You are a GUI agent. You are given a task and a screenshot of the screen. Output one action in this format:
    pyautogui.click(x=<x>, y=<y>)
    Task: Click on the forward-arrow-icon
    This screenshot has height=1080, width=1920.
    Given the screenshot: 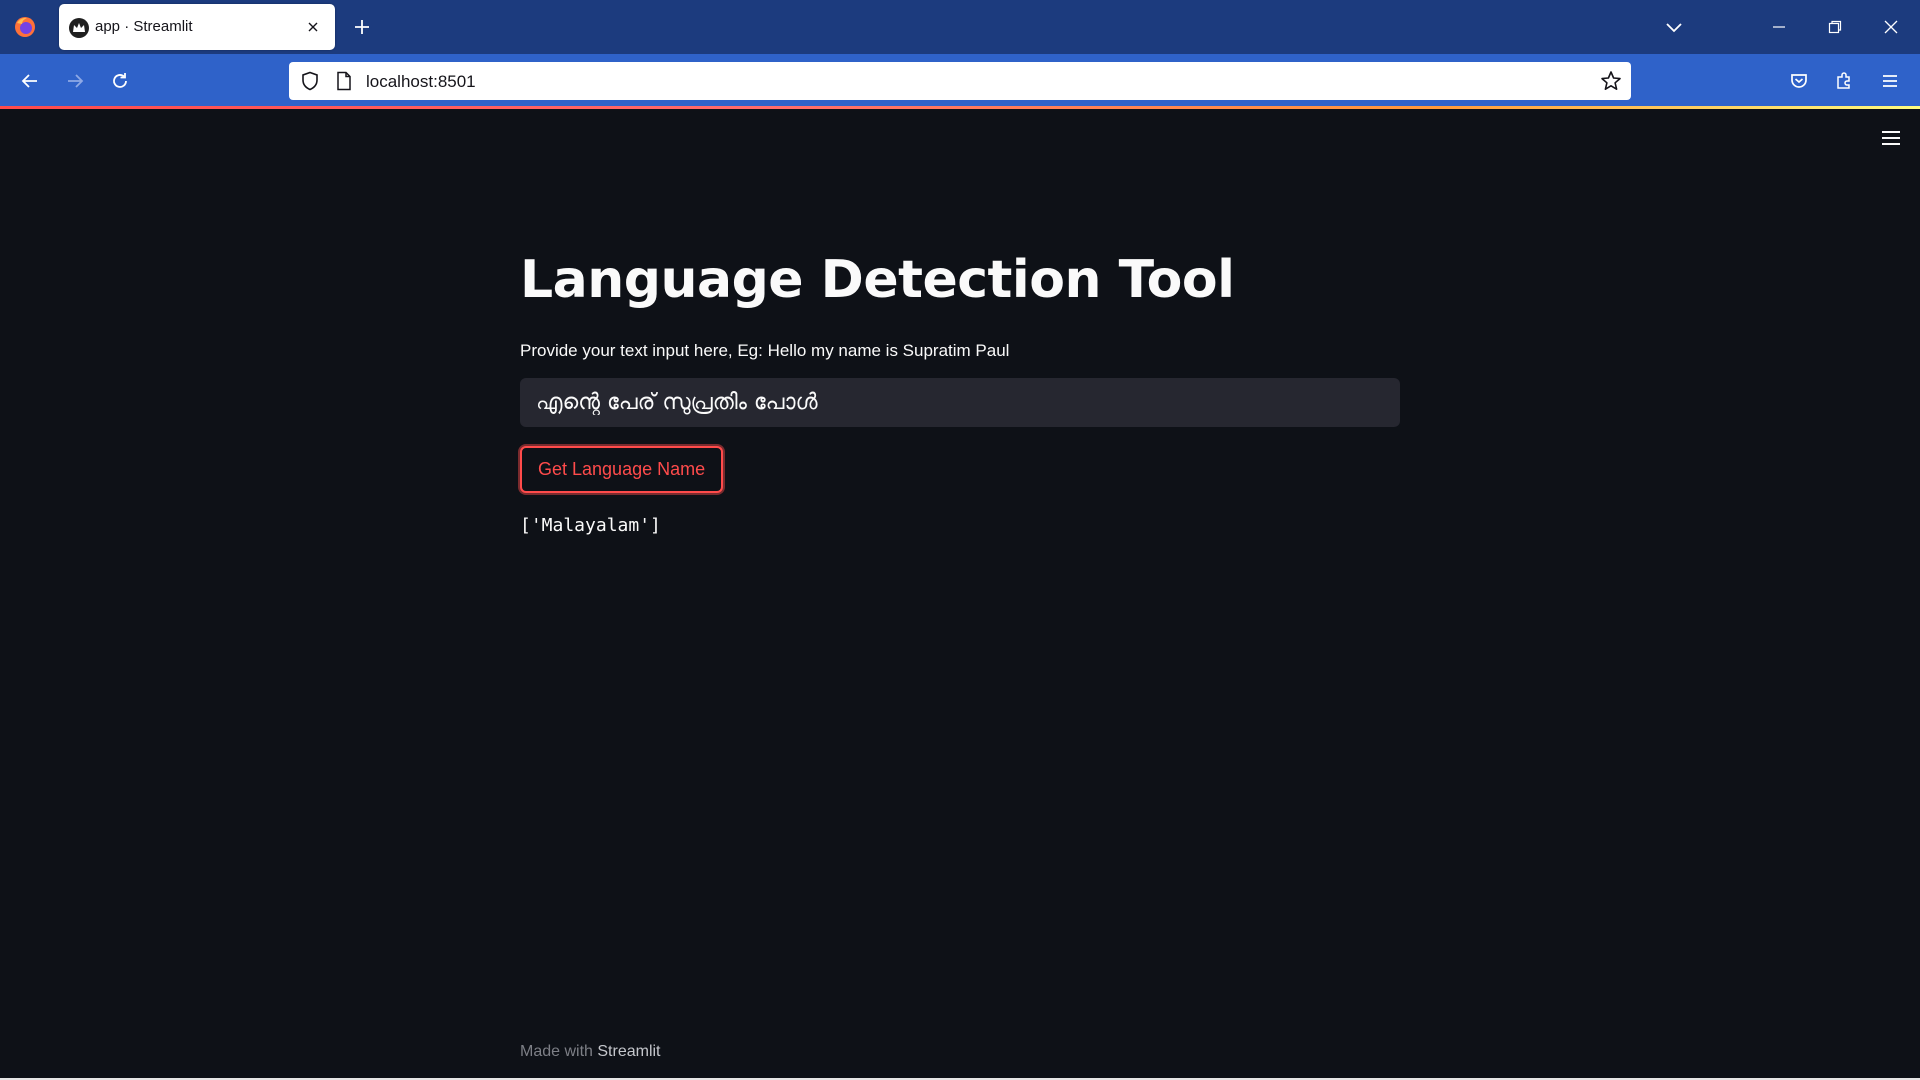 What is the action you would take?
    pyautogui.click(x=75, y=81)
    